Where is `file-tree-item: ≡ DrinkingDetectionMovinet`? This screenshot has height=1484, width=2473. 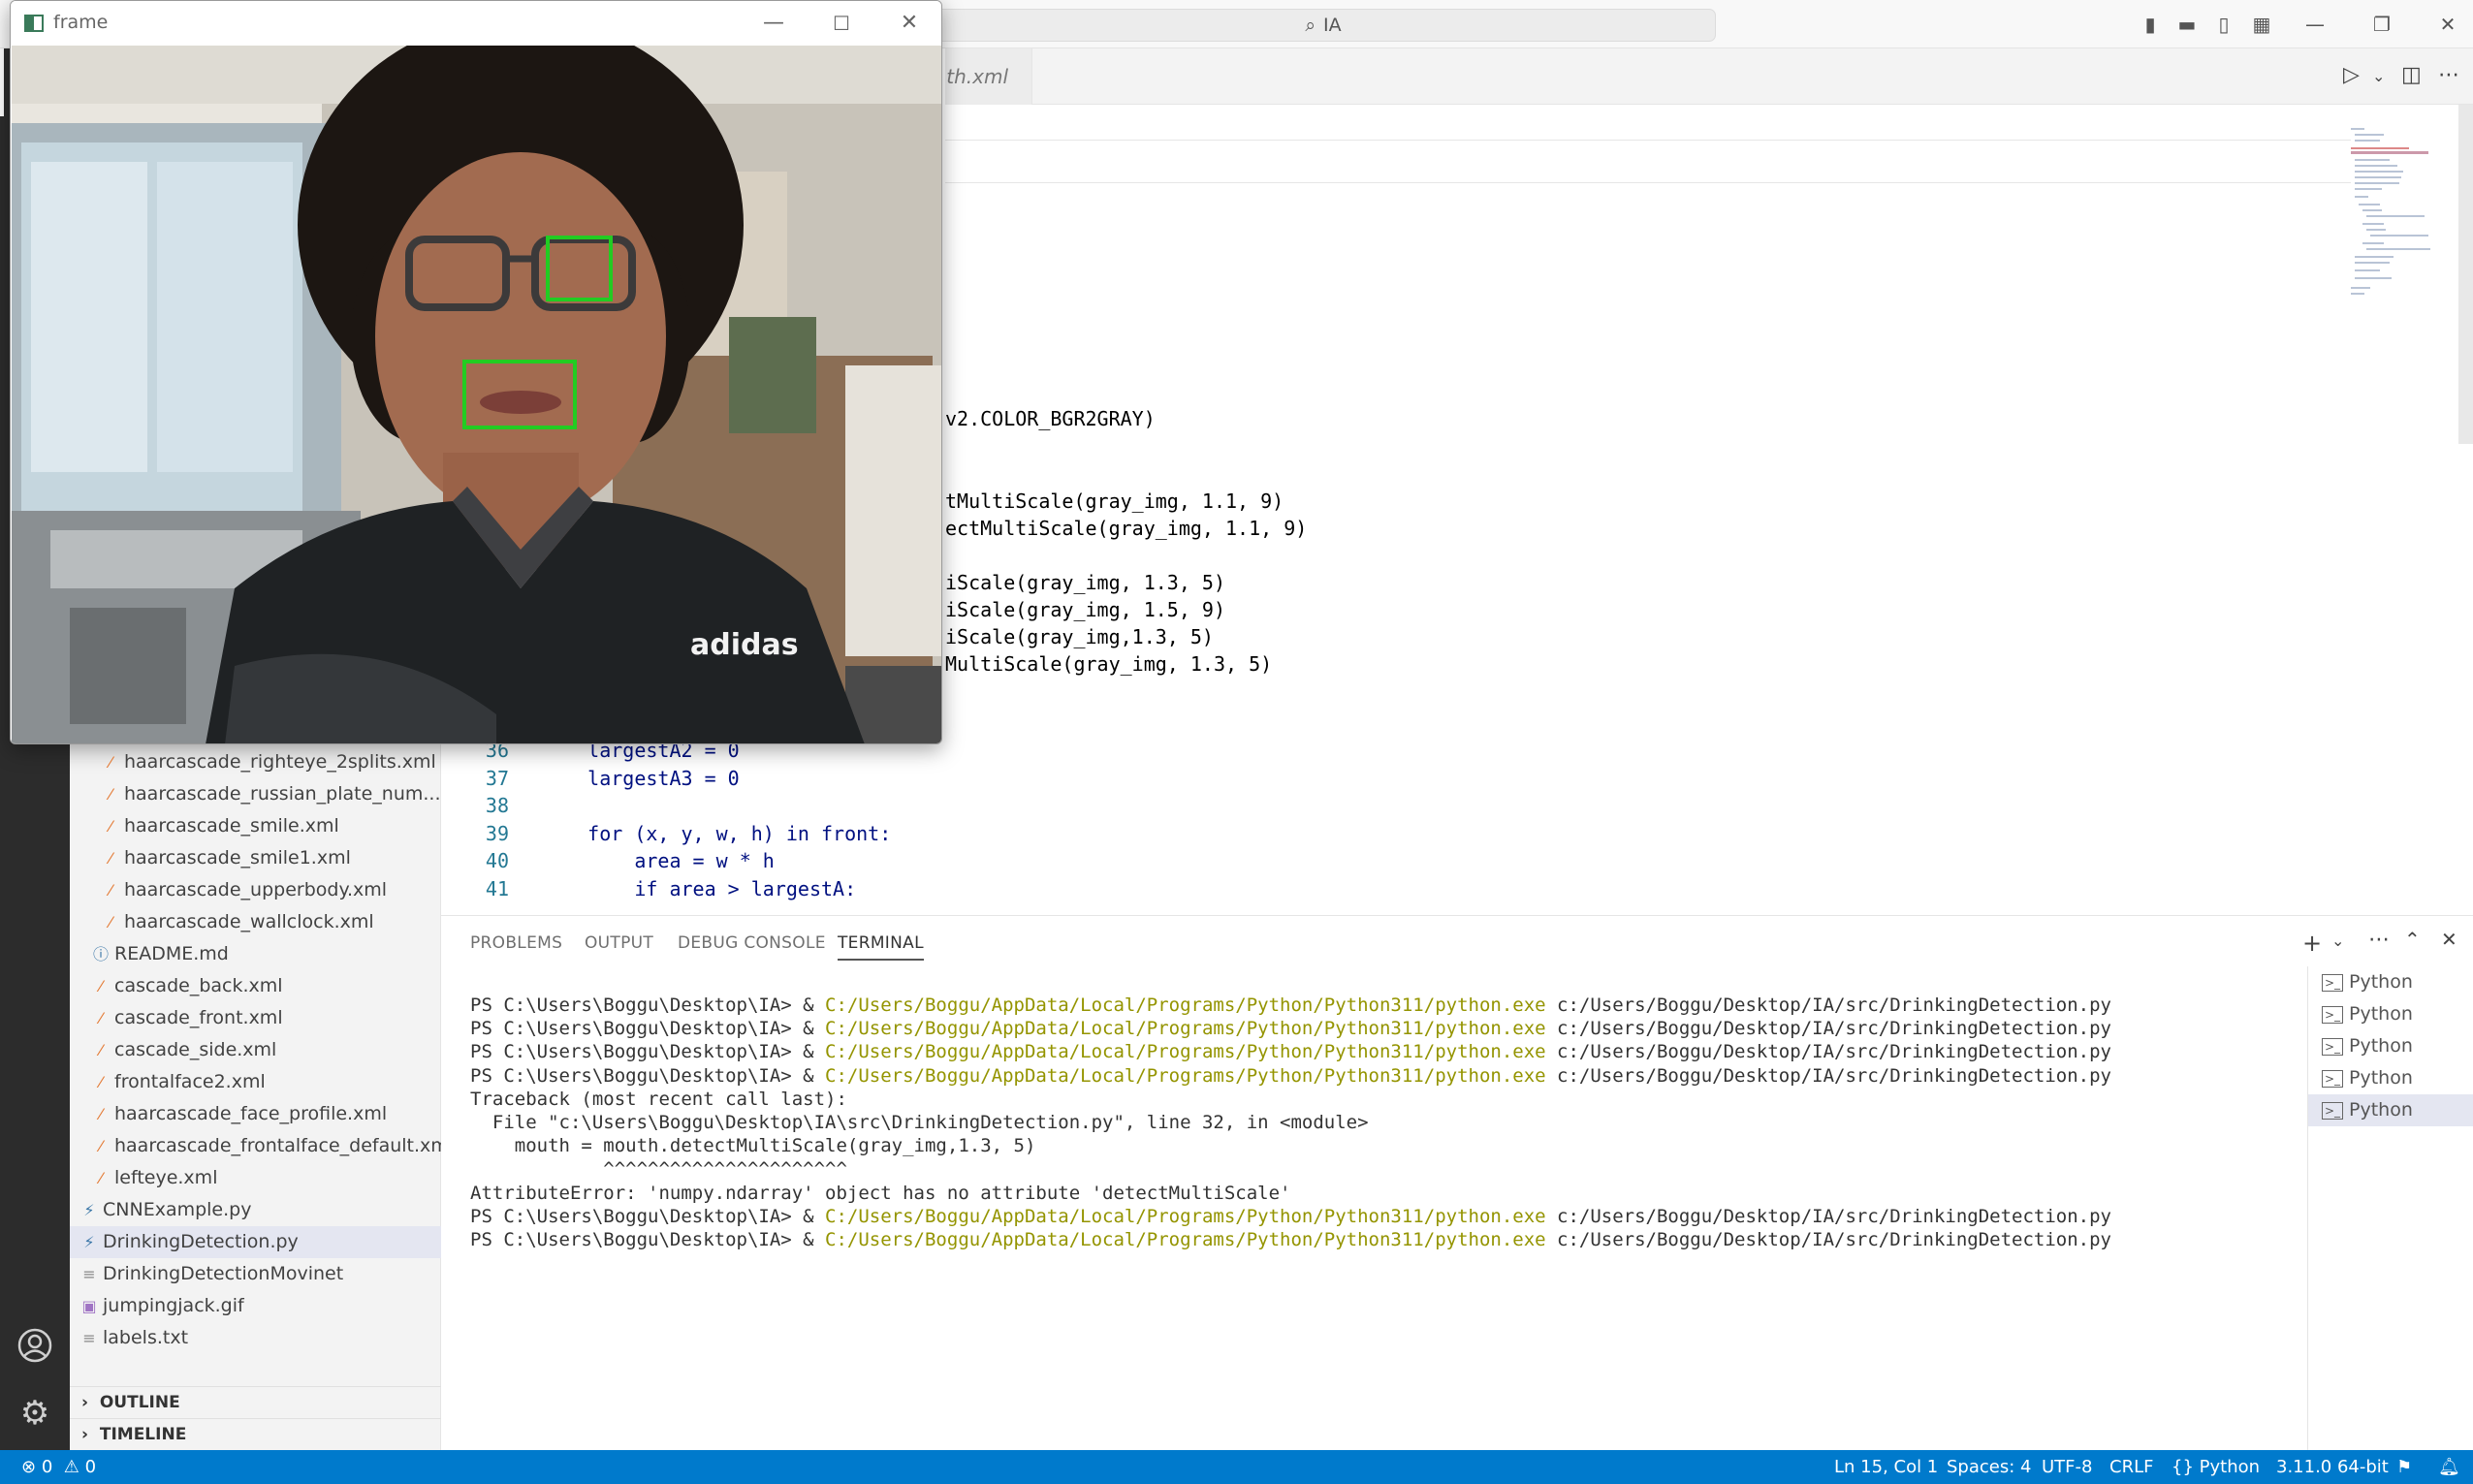
file-tree-item: ≡ DrinkingDetectionMovinet is located at coordinates (256, 1274).